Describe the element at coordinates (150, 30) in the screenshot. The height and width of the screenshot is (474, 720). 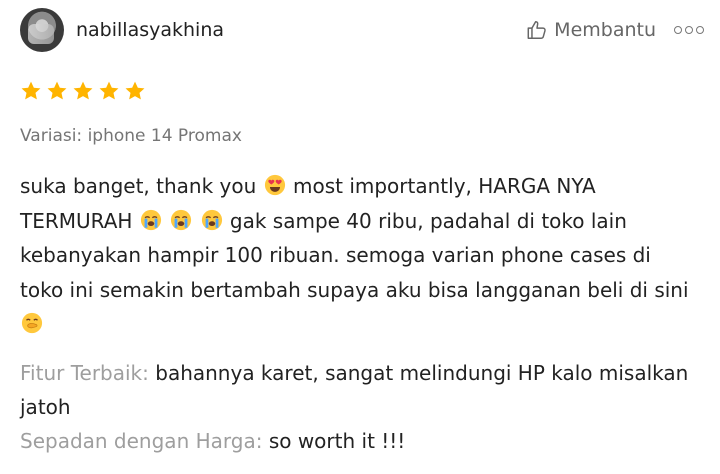
I see `reviewer-username: nabillasyakhina` at that location.